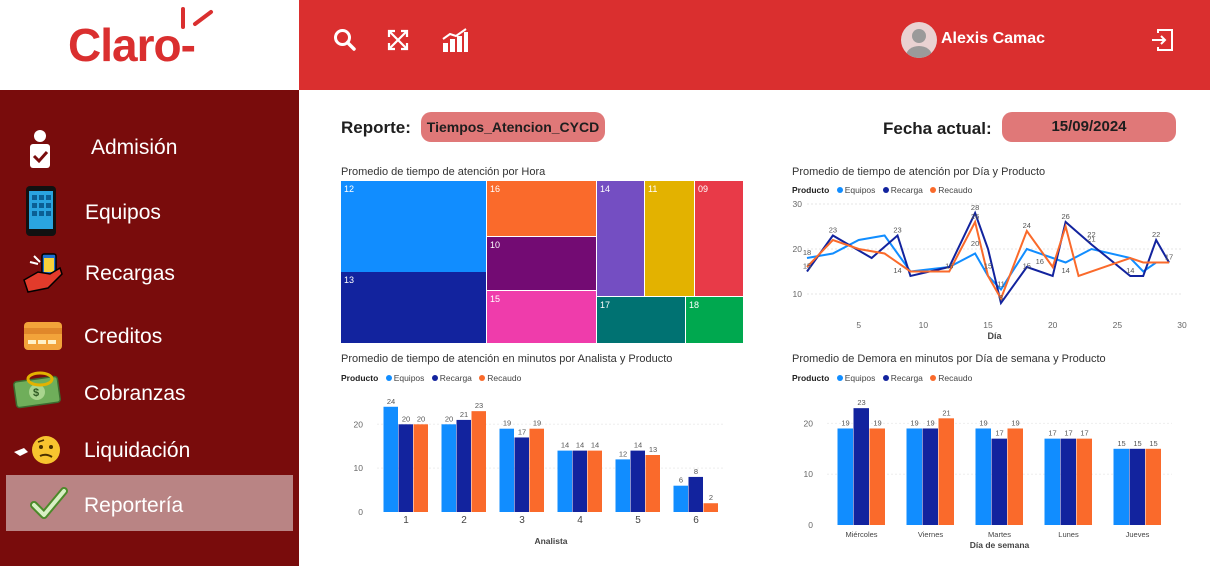 The image size is (1210, 566). Describe the element at coordinates (955, 378) in the screenshot. I see `legend-recaudo: Recaudo` at that location.